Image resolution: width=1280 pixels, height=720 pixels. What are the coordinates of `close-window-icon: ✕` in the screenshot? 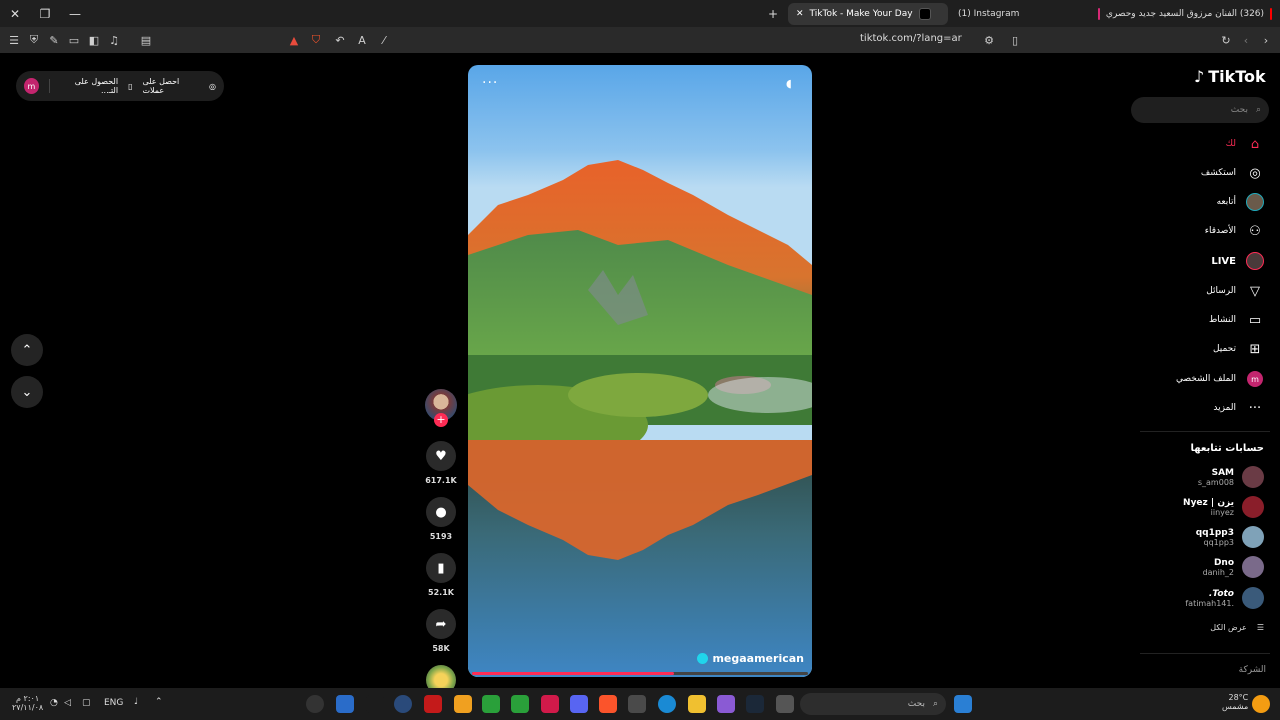 It's located at (15, 13).